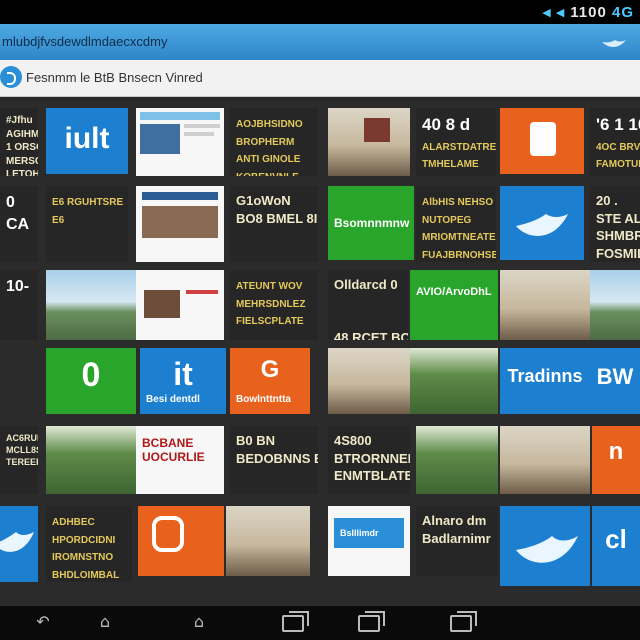 The width and height of the screenshot is (640, 640). I want to click on page-title-bar: Fesnmm le BtB Bnsecn Vinred, so click(320, 78).